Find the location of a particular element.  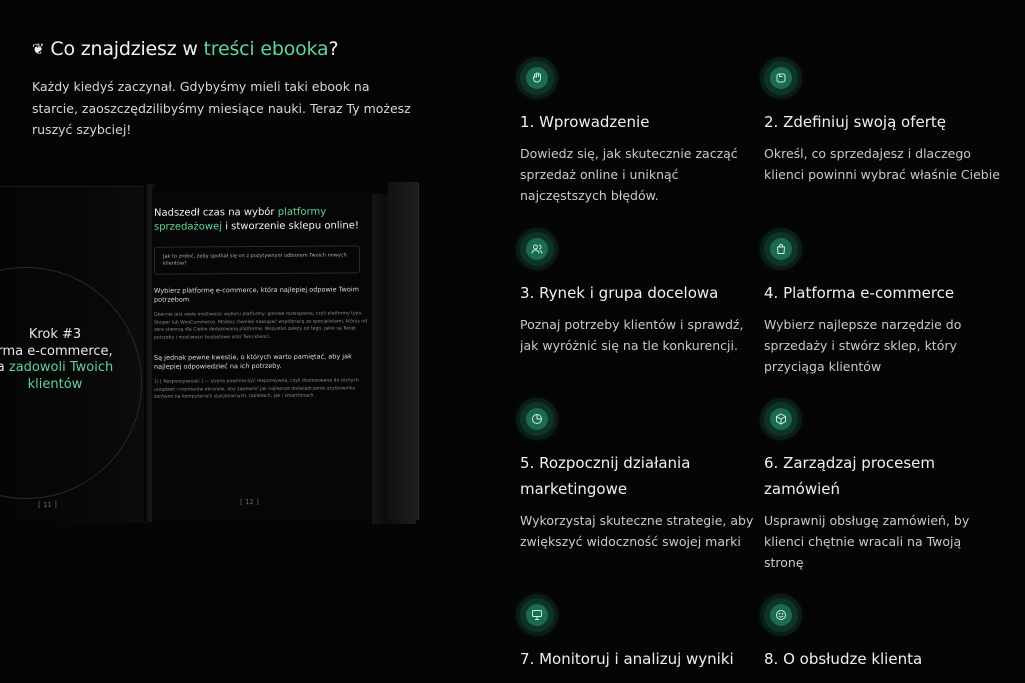

pie-chart-icon is located at coordinates (537, 419).